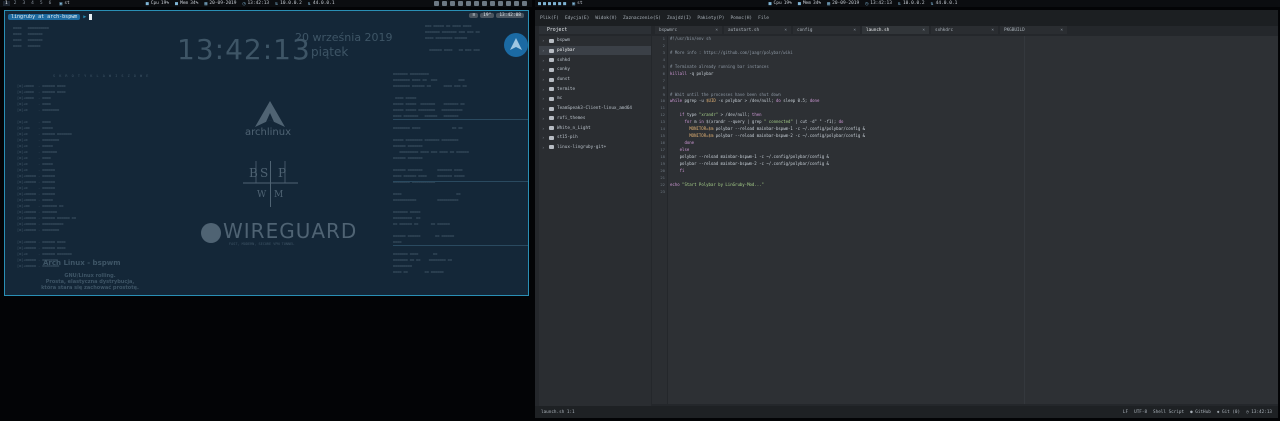 Image resolution: width=1280 pixels, height=421 pixels. Describe the element at coordinates (777, 3) in the screenshot. I see `cpu-label: Cpu` at that location.